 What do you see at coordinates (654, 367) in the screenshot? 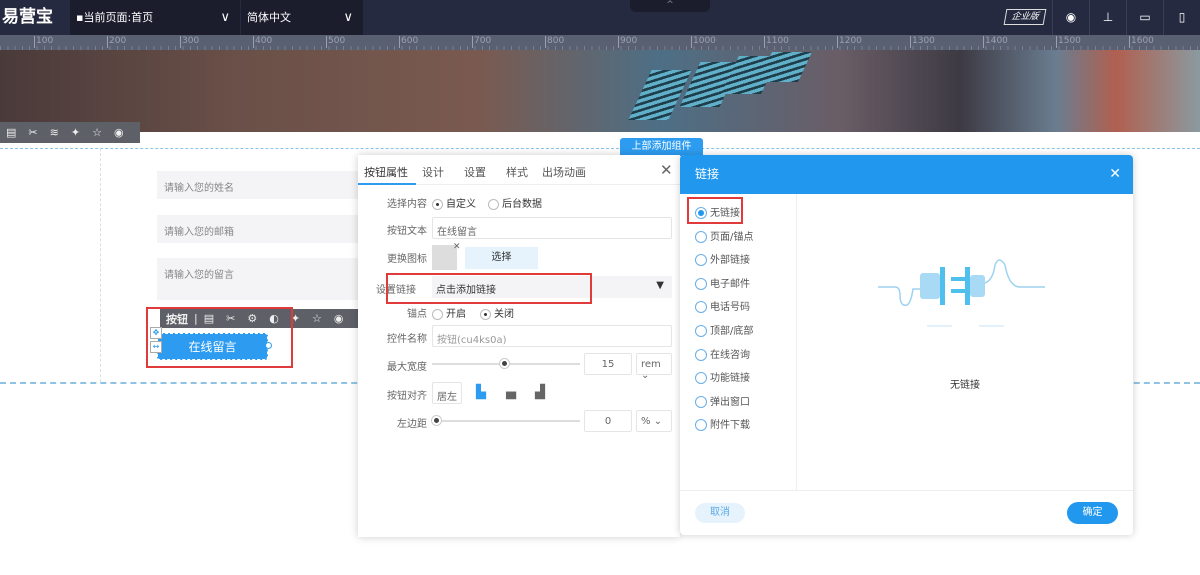
I see `width-unit-select: rem ⌄` at bounding box center [654, 367].